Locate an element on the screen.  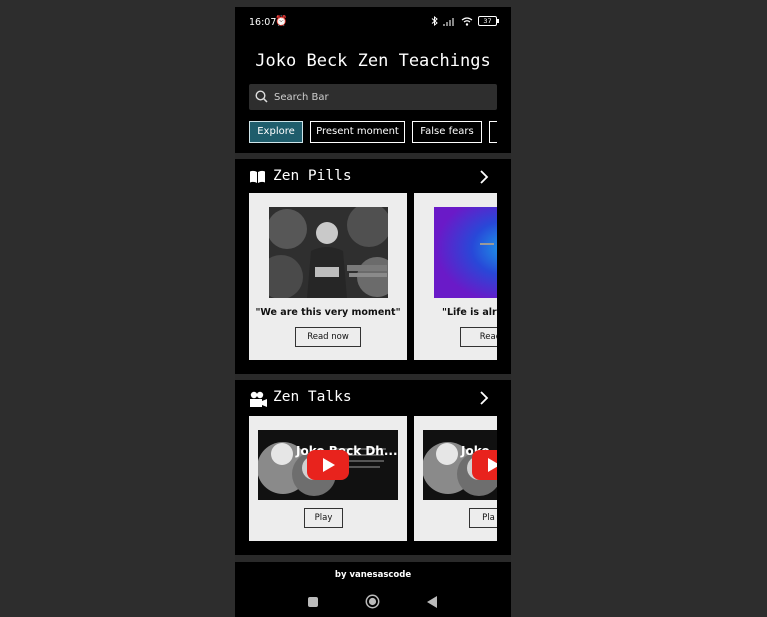
search-input: Search Bar is located at coordinates (373, 97).